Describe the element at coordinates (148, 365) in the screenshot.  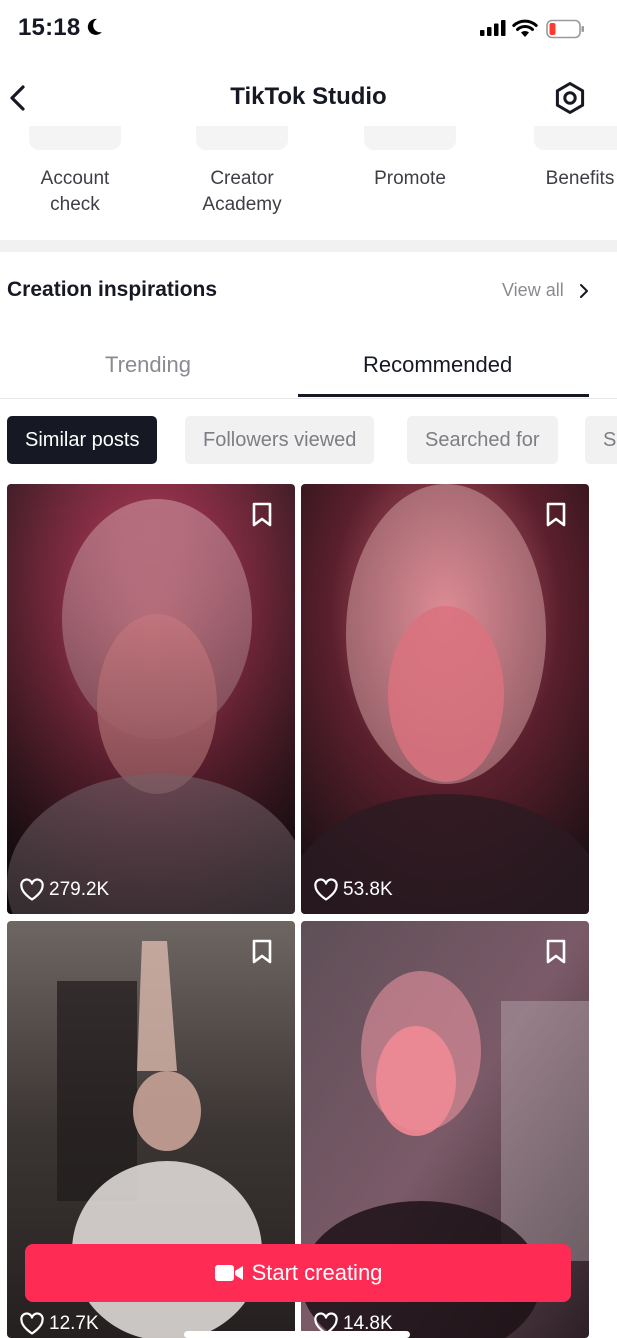
I see `tab-trending: Trending` at that location.